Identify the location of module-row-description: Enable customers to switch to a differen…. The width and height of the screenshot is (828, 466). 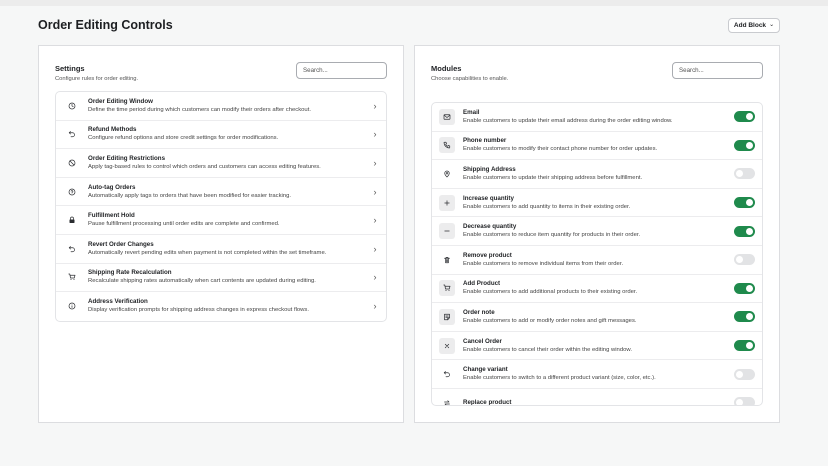
(559, 378).